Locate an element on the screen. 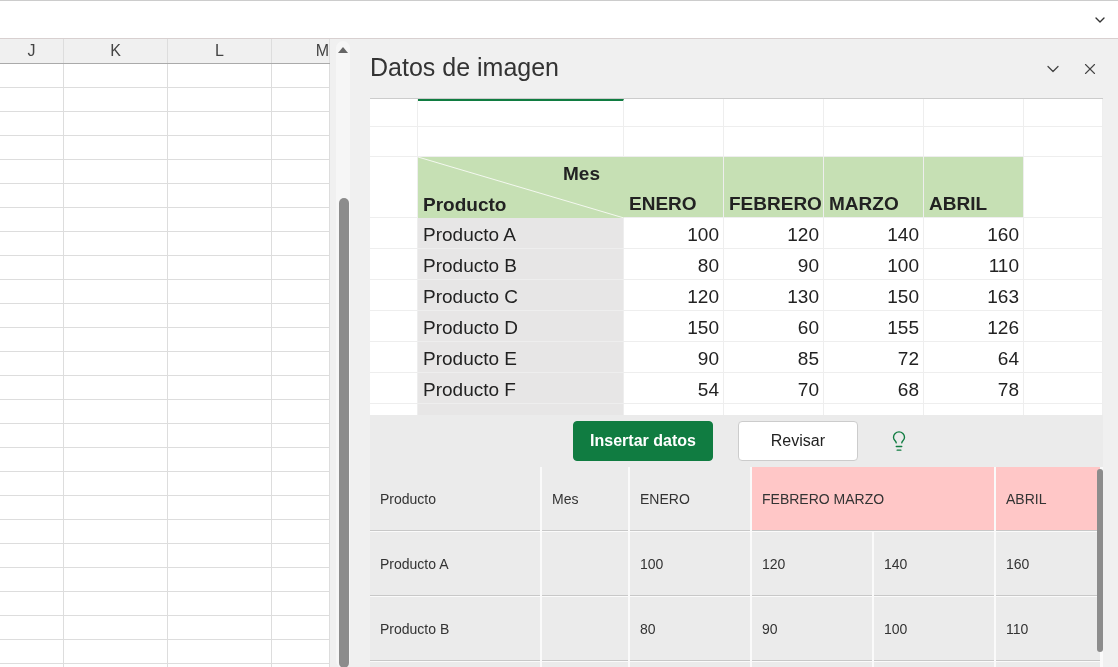 Image resolution: width=1118 pixels, height=667 pixels. scroll-up-icon is located at coordinates (343, 50).